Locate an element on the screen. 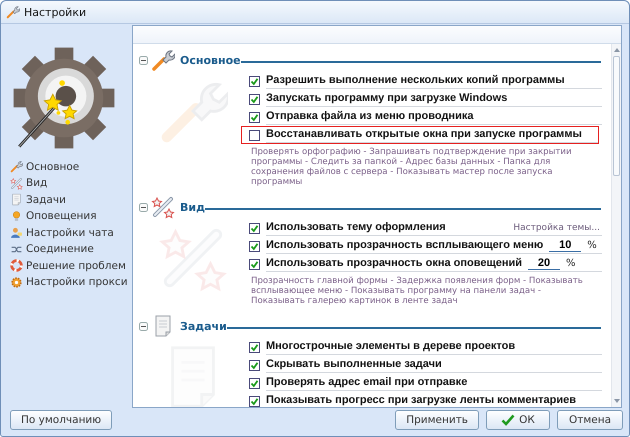 The height and width of the screenshot is (437, 630). page-icon is located at coordinates (16, 199).